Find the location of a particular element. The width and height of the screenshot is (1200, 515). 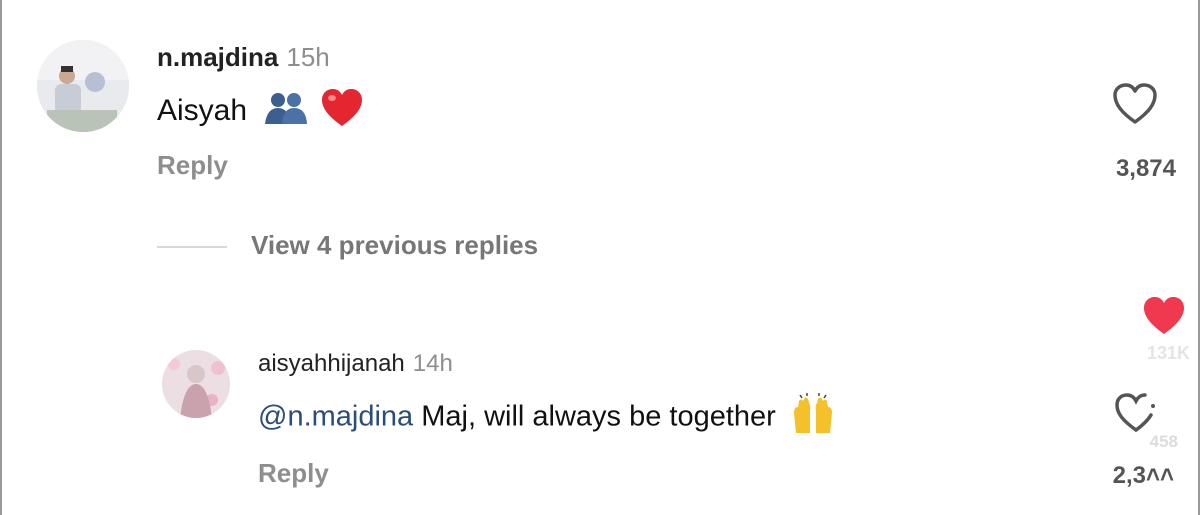

overlay-like-count: 131K is located at coordinates (1168, 353).